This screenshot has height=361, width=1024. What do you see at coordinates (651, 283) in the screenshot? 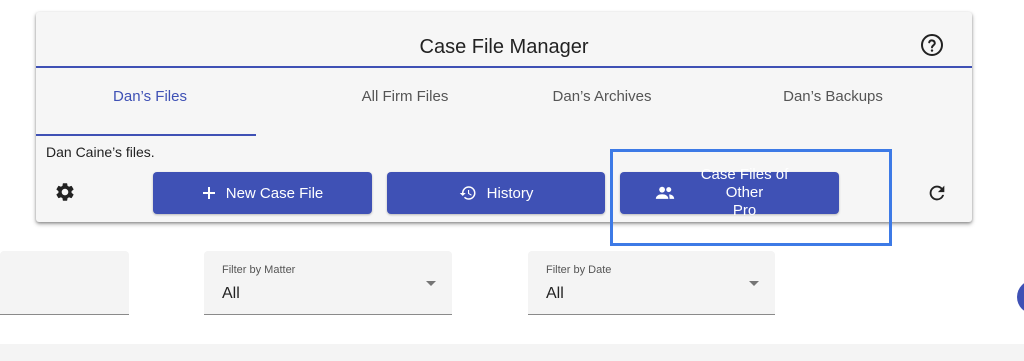
I see `filter-by-date-select: Filter by Date All` at bounding box center [651, 283].